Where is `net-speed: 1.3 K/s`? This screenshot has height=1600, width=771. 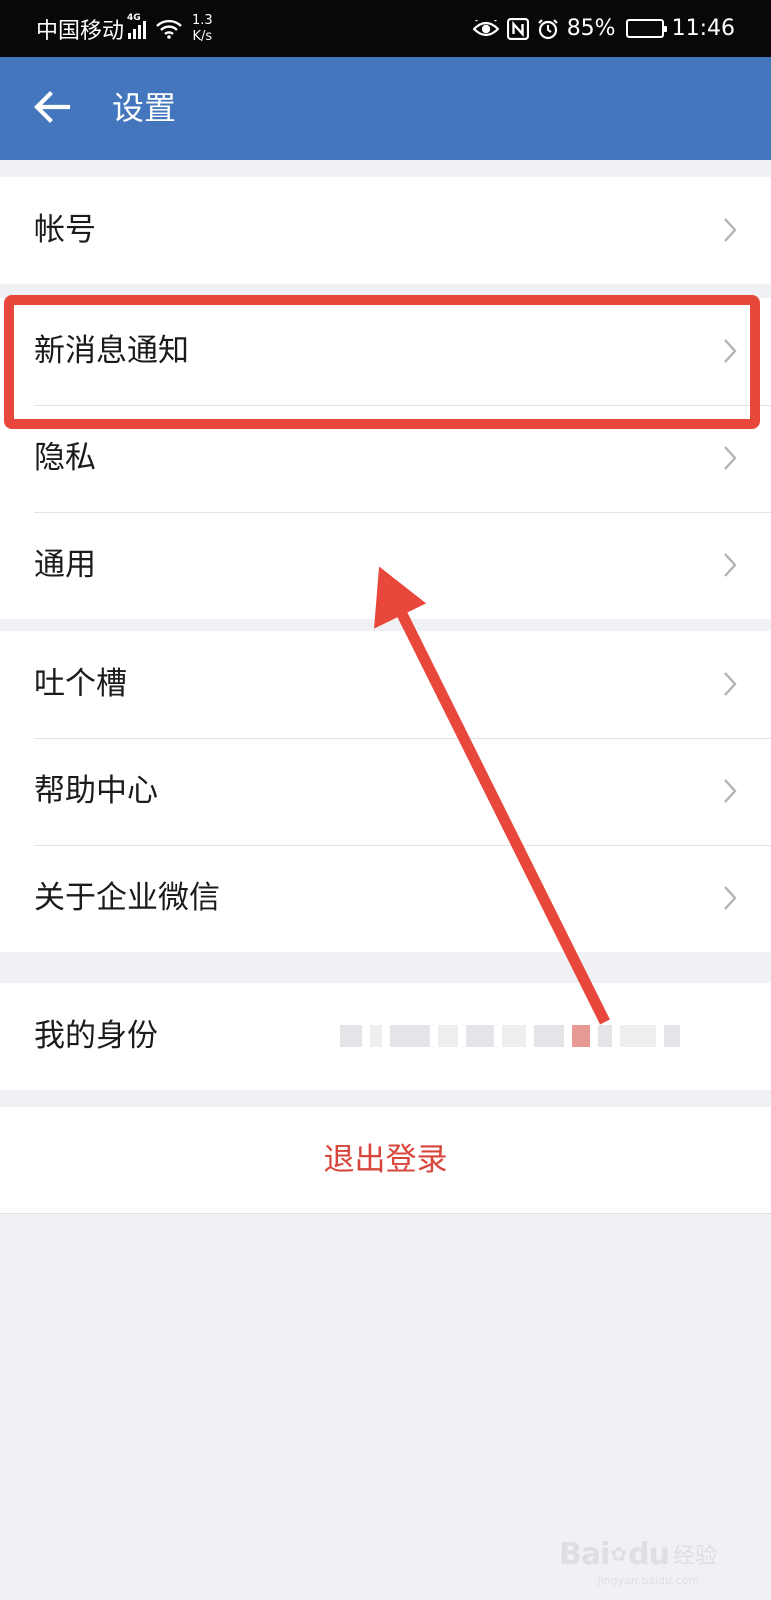 net-speed: 1.3 K/s is located at coordinates (202, 29).